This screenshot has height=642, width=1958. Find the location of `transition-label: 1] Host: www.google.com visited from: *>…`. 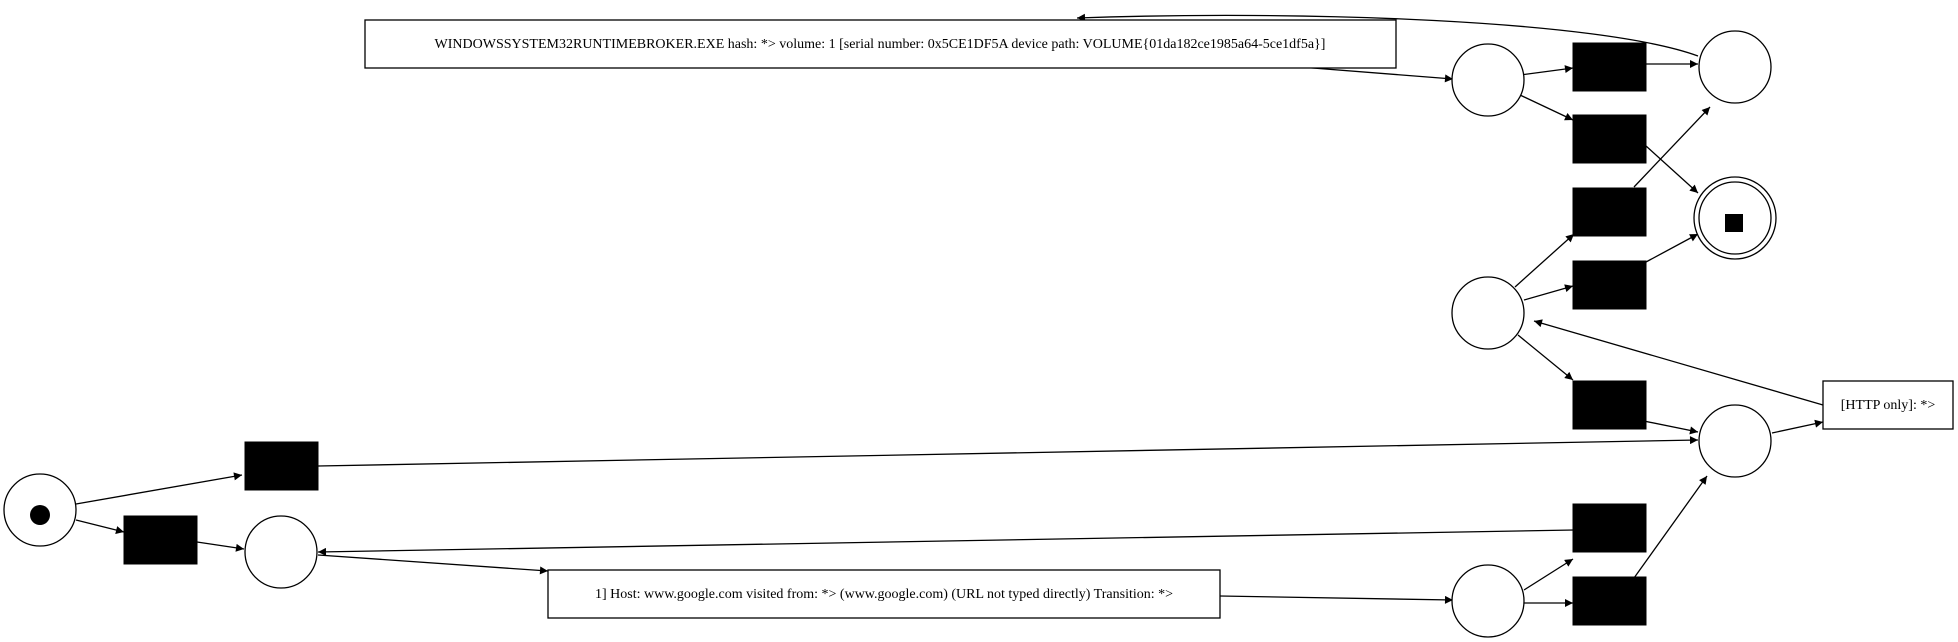

transition-label: 1] Host: www.google.com visited from: *>… is located at coordinates (884, 594).